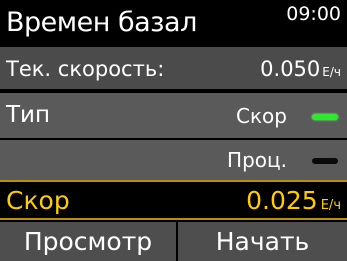 The image size is (347, 261). I want to click on current-rate-unit: Е/ч, so click(331, 72).